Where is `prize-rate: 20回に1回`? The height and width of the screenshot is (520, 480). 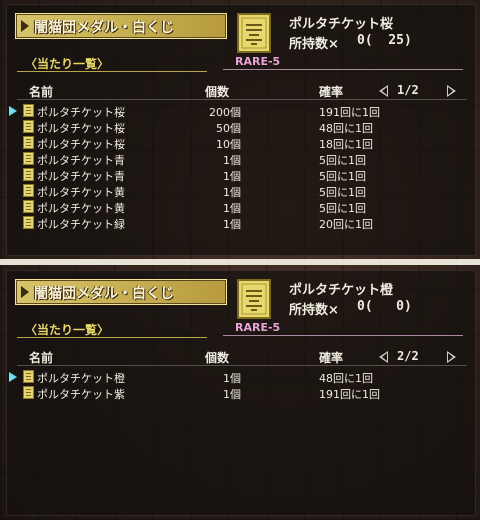 prize-rate: 20回に1回 is located at coordinates (346, 224).